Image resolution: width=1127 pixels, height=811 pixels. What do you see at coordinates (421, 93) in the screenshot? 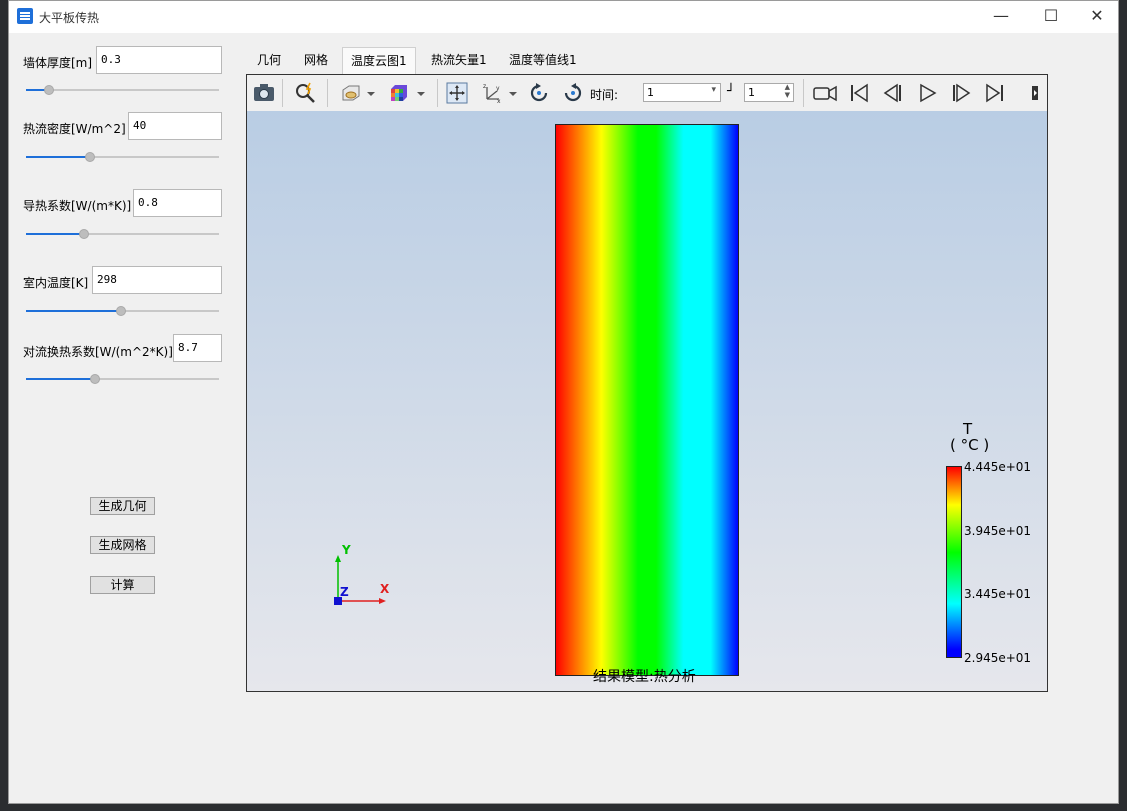
I see `colormap-dropdown-icon` at bounding box center [421, 93].